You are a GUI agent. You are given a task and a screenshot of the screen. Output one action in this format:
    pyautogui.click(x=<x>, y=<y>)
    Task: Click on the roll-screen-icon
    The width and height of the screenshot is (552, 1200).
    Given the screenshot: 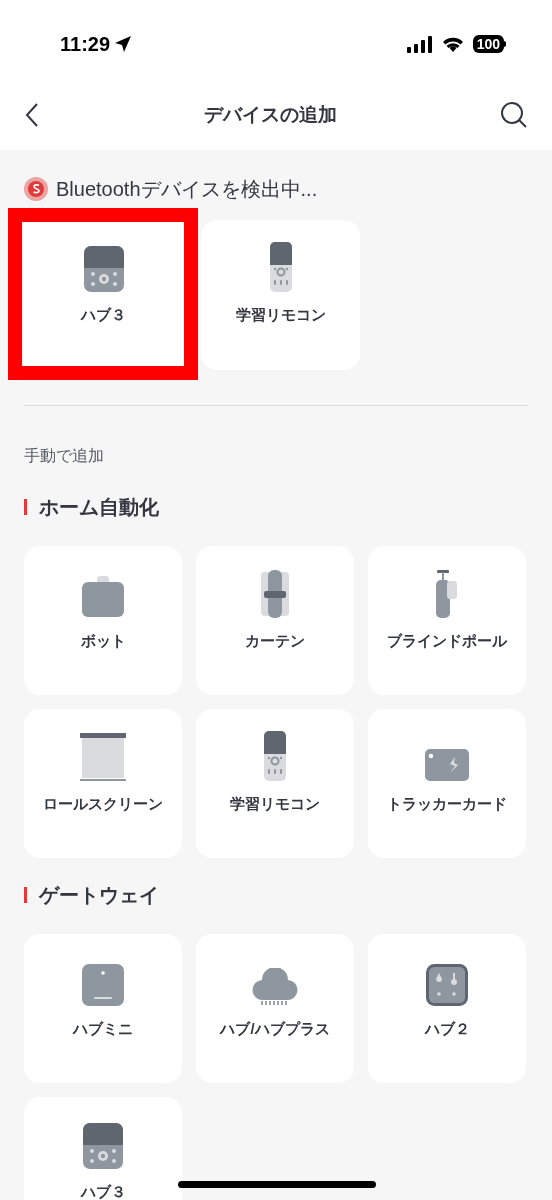 What is the action you would take?
    pyautogui.click(x=103, y=757)
    